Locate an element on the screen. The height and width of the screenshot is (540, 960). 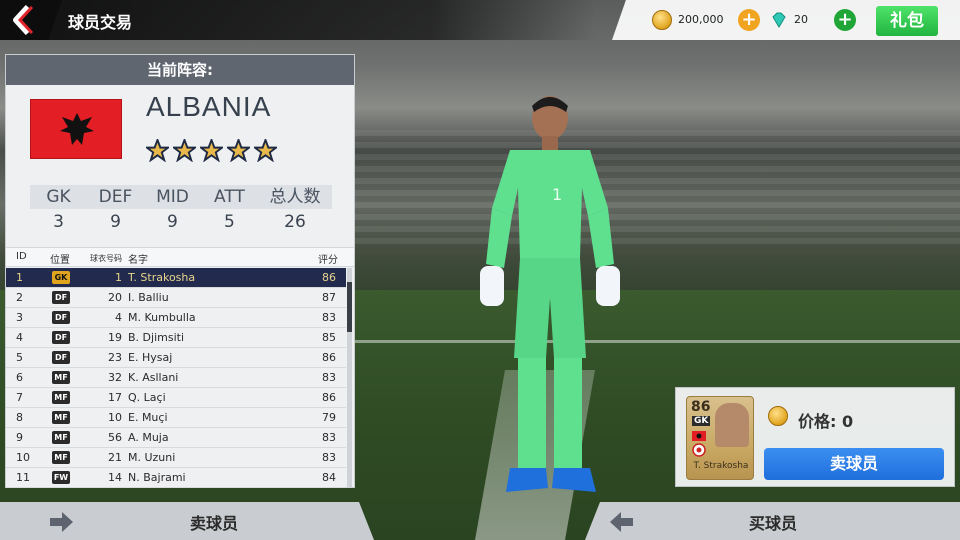
row-number: 10 is located at coordinates (115, 417).